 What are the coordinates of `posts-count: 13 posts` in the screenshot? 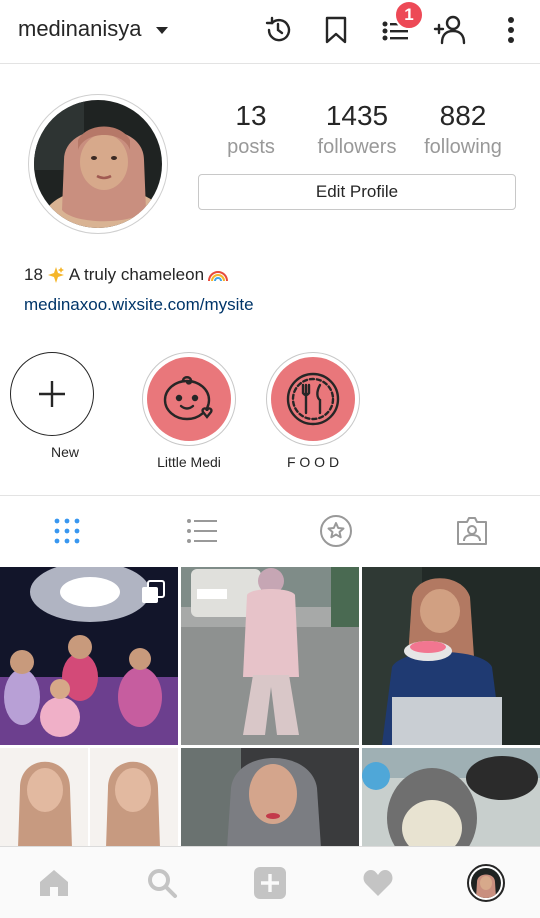 It's located at (251, 131).